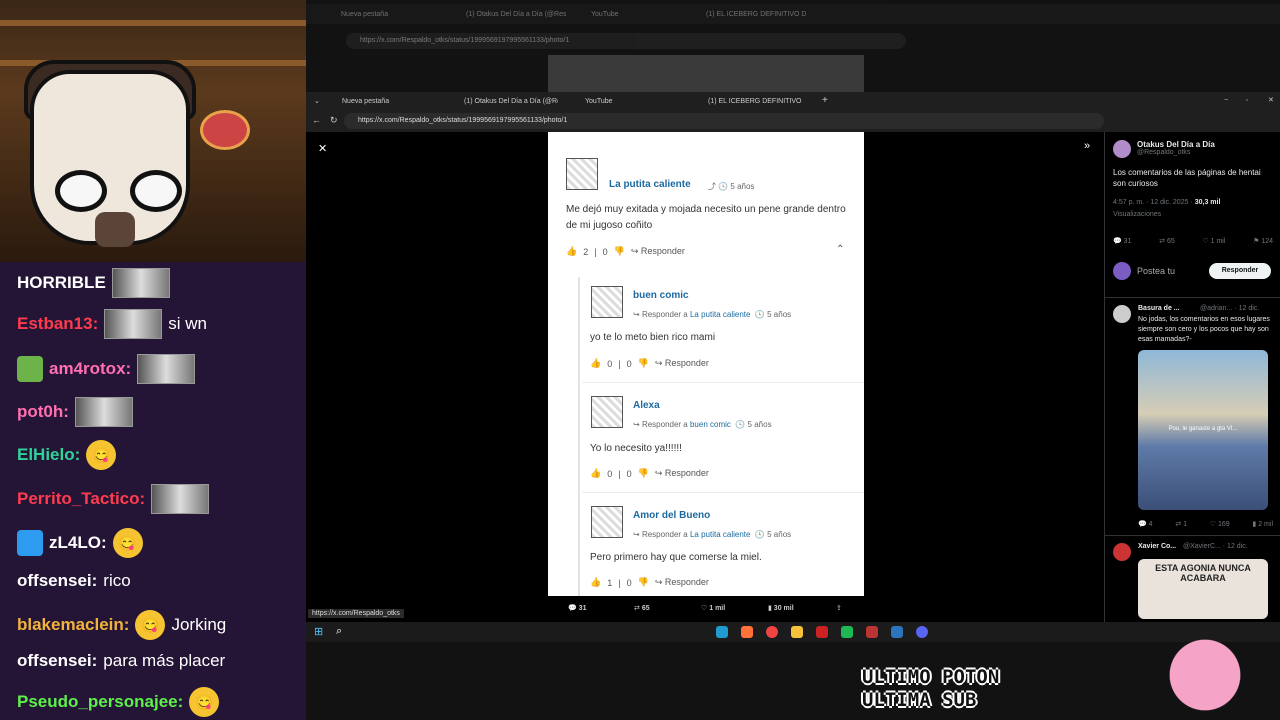  What do you see at coordinates (1247, 100) in the screenshot?
I see `maximize-button: ▫` at bounding box center [1247, 100].